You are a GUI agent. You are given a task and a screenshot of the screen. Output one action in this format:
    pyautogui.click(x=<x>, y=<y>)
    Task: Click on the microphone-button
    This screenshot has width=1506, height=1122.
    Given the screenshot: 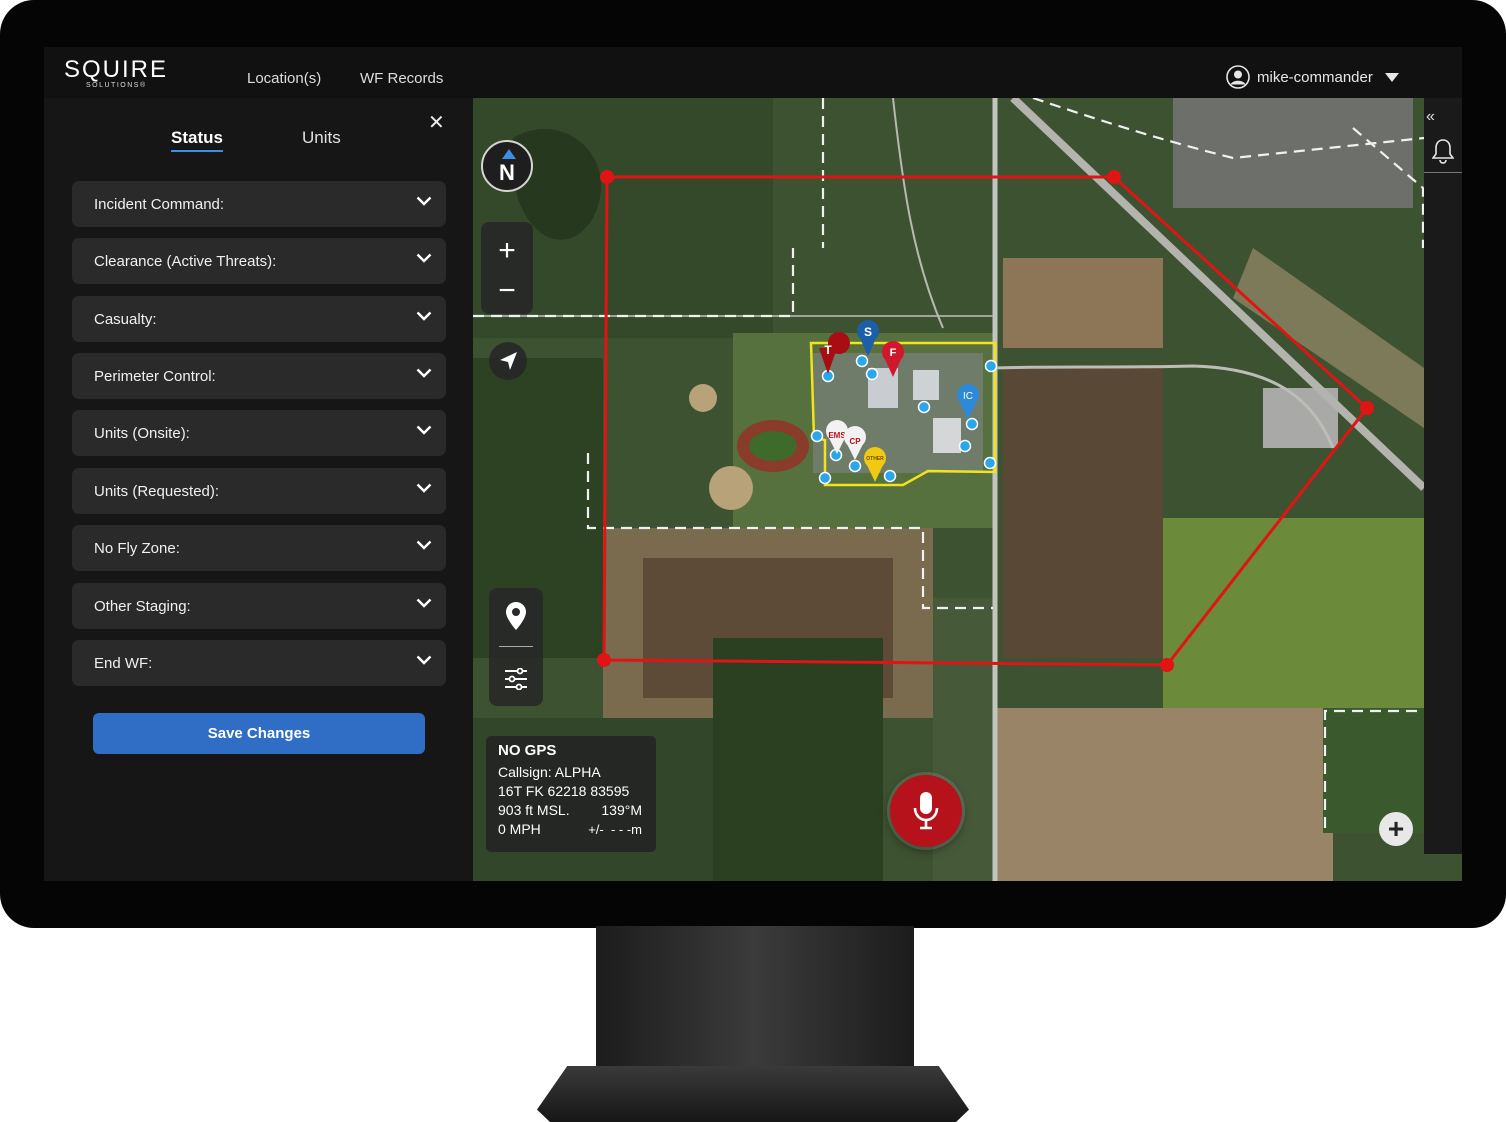 What is the action you would take?
    pyautogui.click(x=926, y=811)
    